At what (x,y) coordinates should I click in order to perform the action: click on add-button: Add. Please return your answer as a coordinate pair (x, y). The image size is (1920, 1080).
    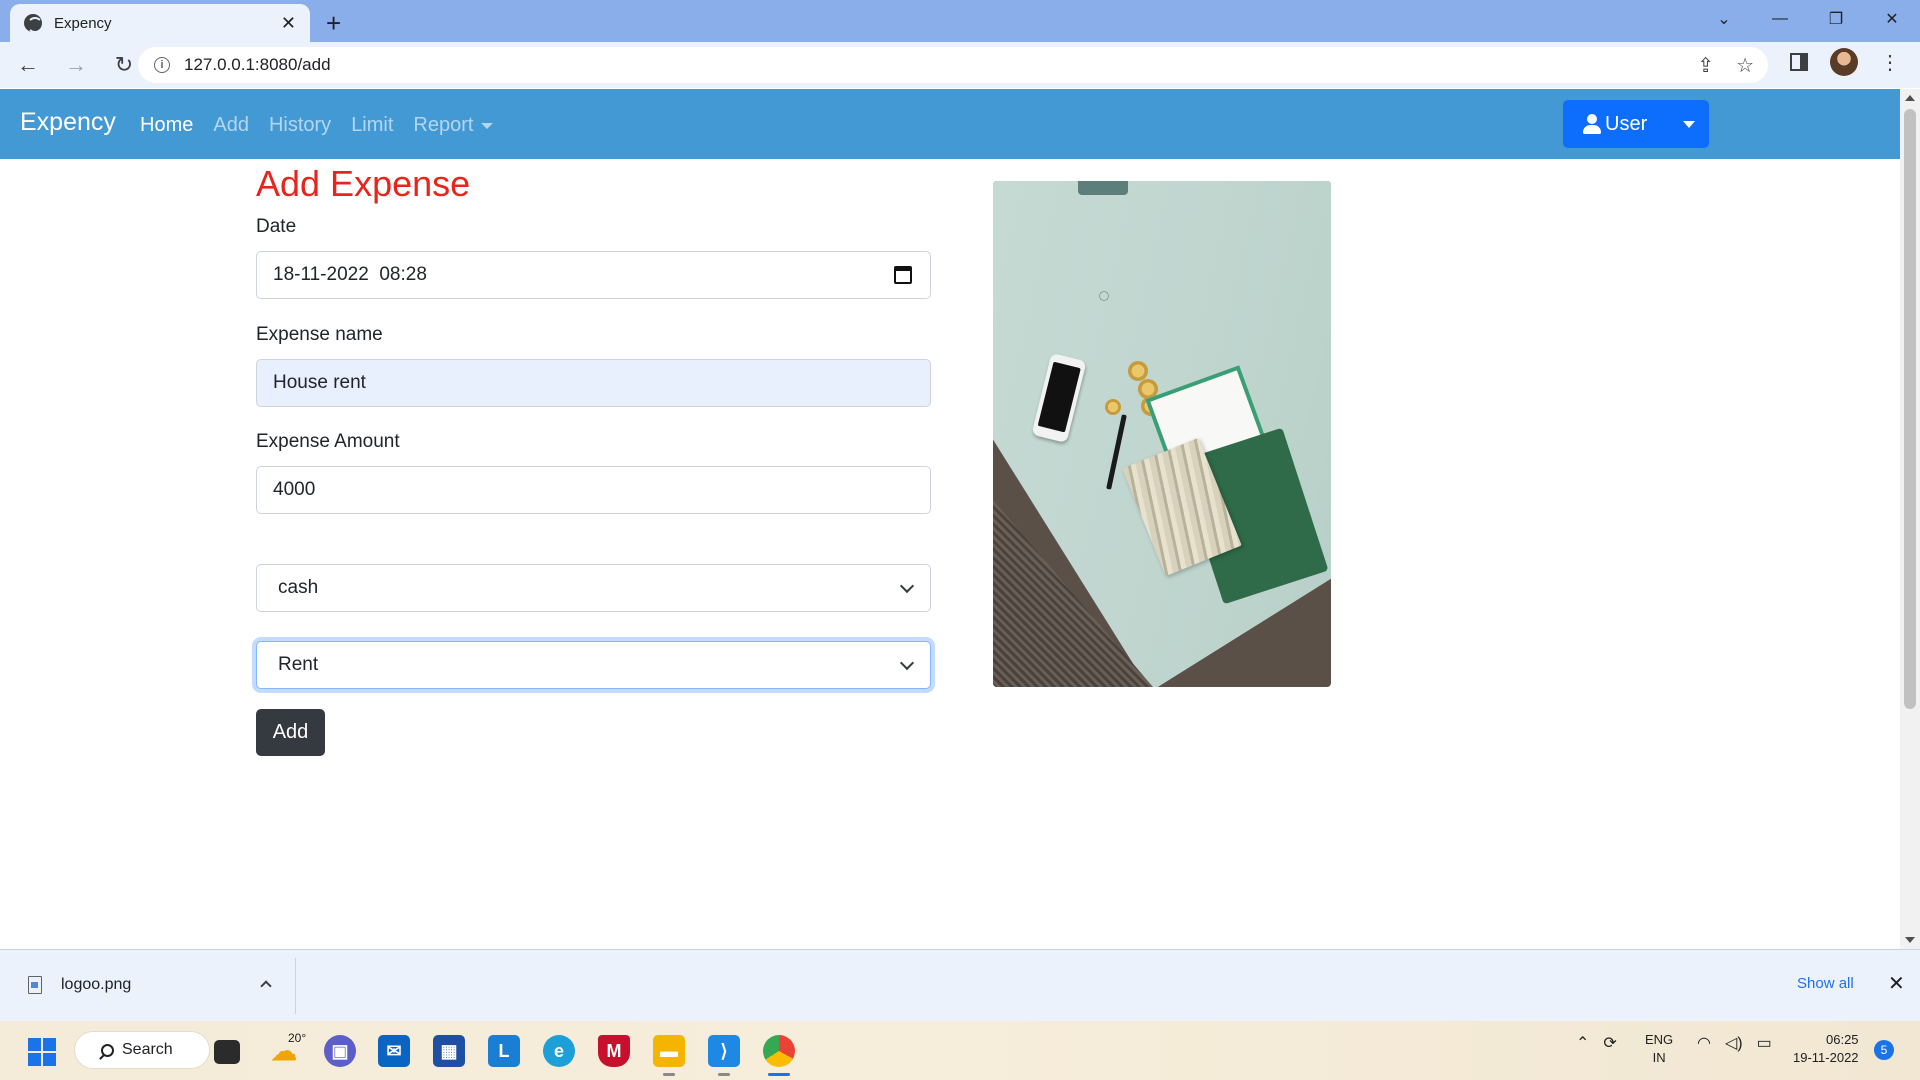
    Looking at the image, I should click on (290, 732).